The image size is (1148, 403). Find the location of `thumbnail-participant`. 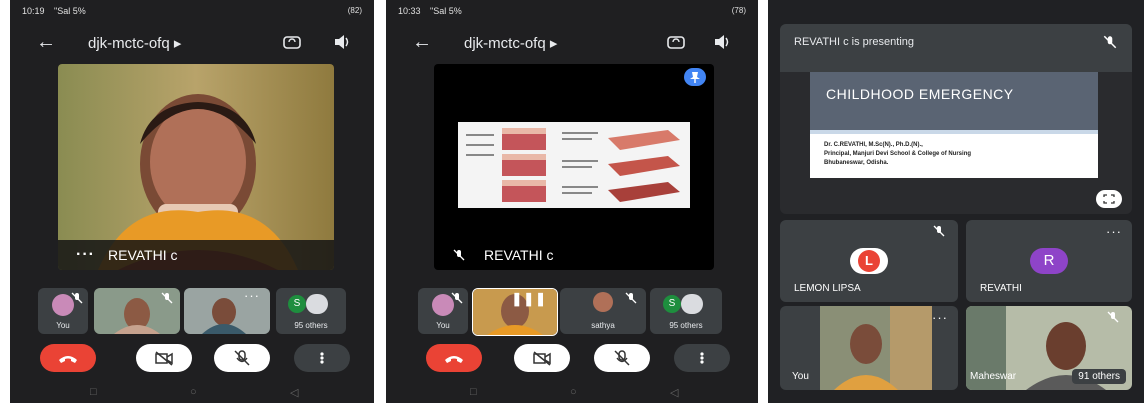

thumbnail-participant is located at coordinates (137, 311).